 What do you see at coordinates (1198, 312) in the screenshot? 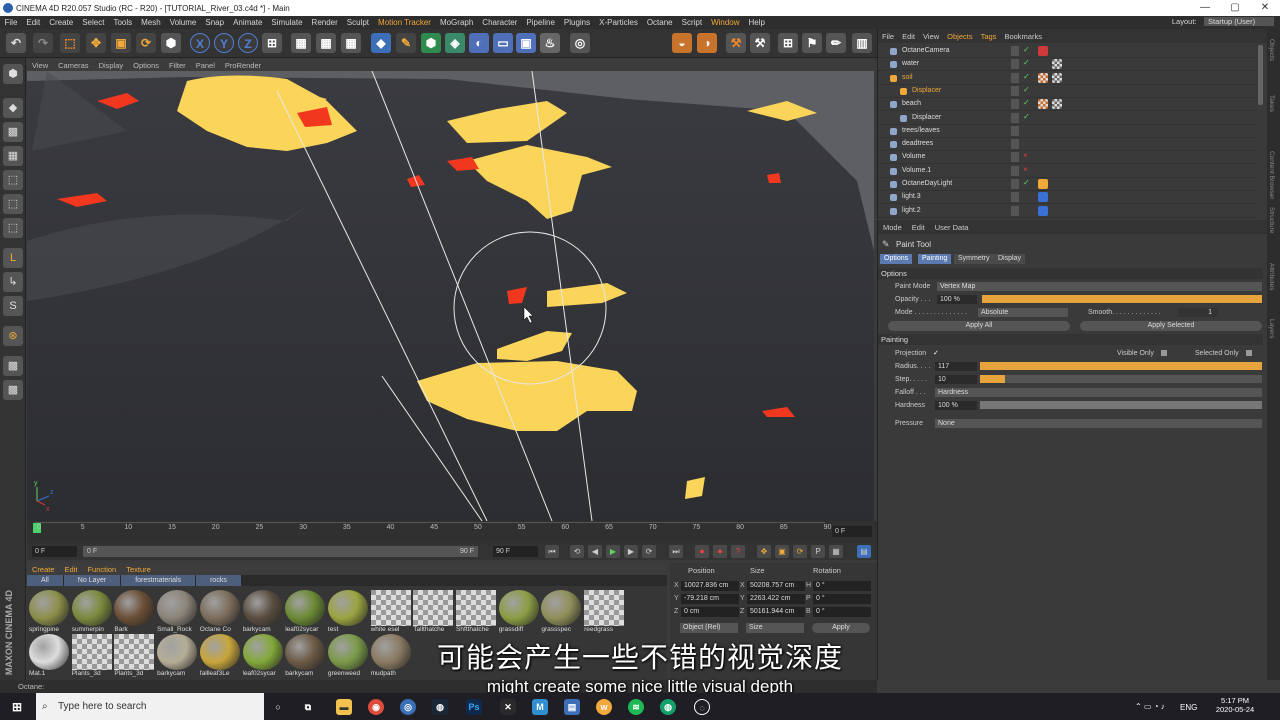
I see `smooth-field: 1` at bounding box center [1198, 312].